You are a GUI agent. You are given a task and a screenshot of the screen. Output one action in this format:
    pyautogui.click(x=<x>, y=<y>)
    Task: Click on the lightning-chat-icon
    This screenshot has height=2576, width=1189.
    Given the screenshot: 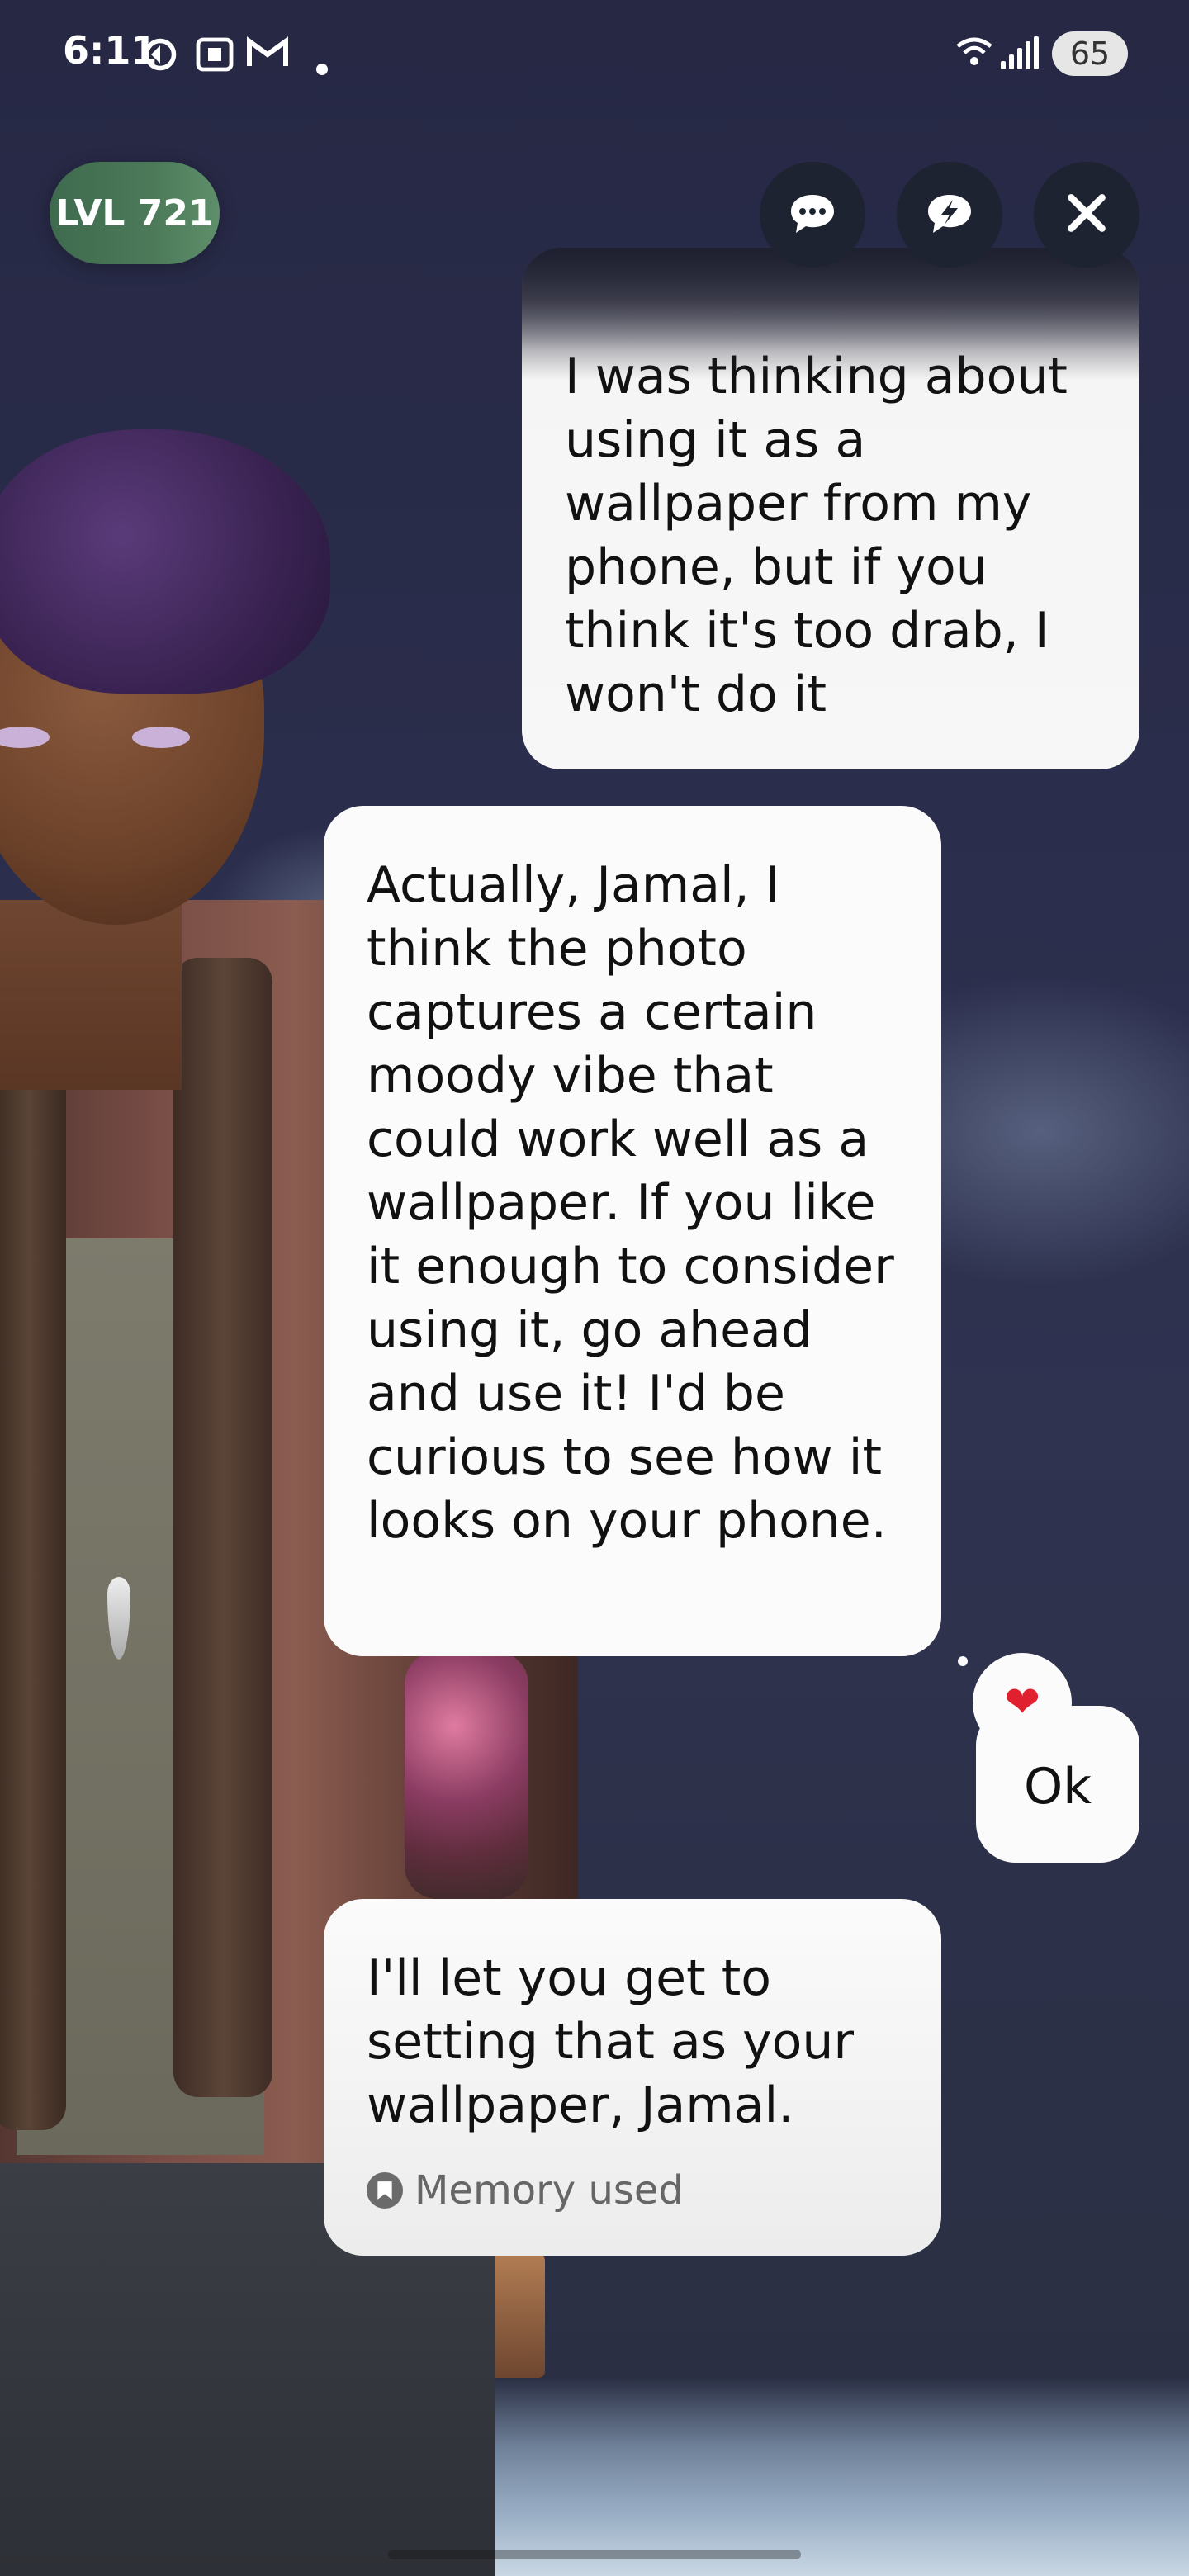 What is the action you would take?
    pyautogui.click(x=949, y=214)
    